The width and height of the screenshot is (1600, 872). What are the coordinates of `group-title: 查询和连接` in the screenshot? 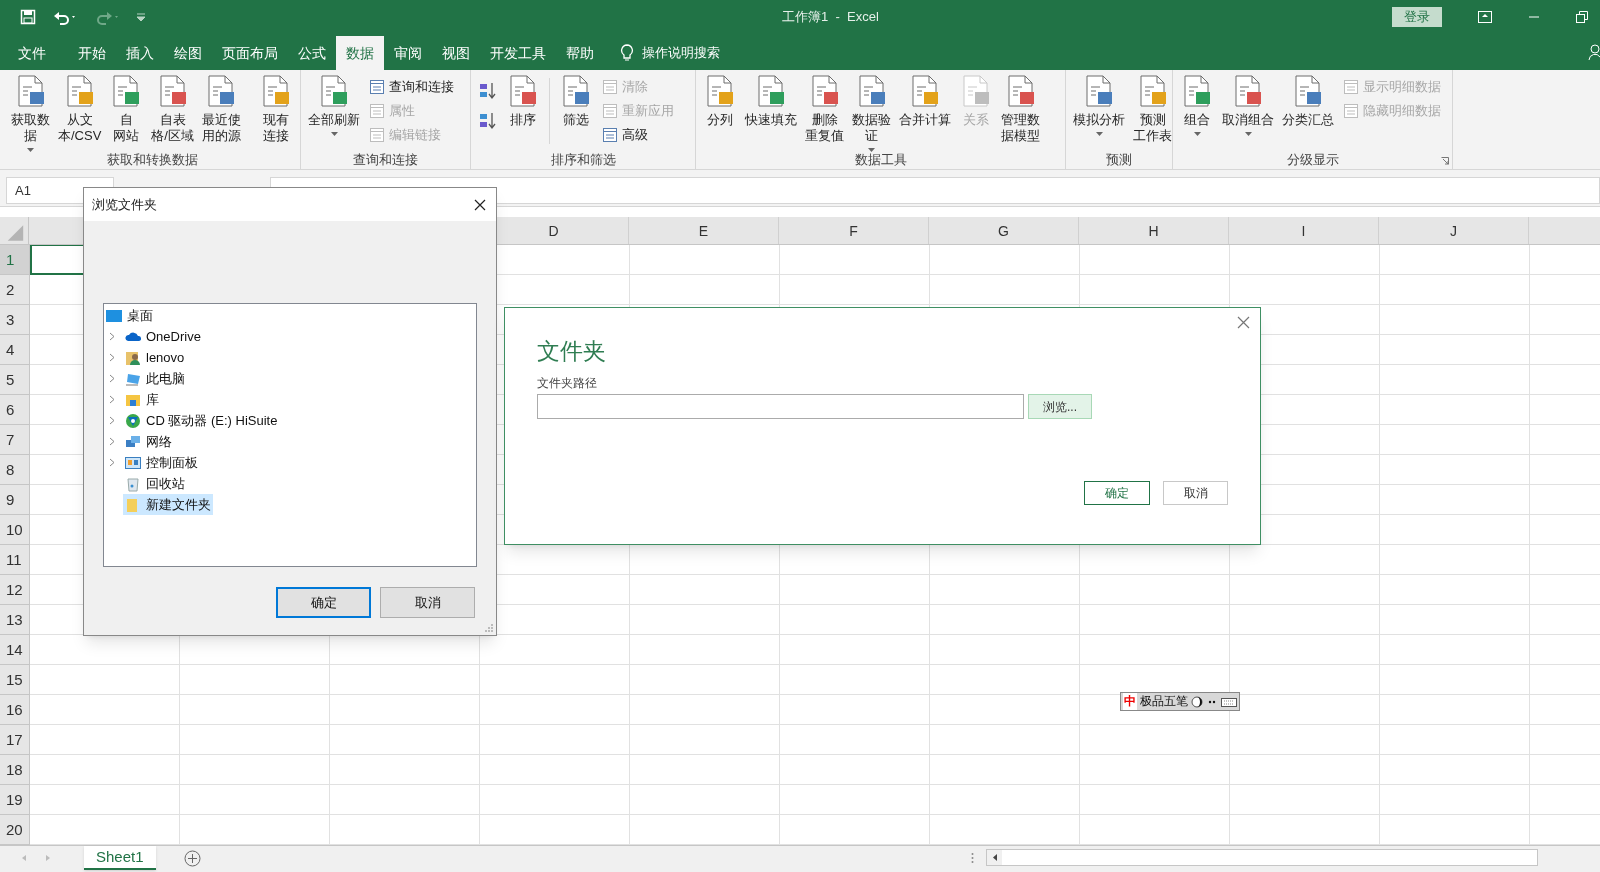 It's located at (385, 160).